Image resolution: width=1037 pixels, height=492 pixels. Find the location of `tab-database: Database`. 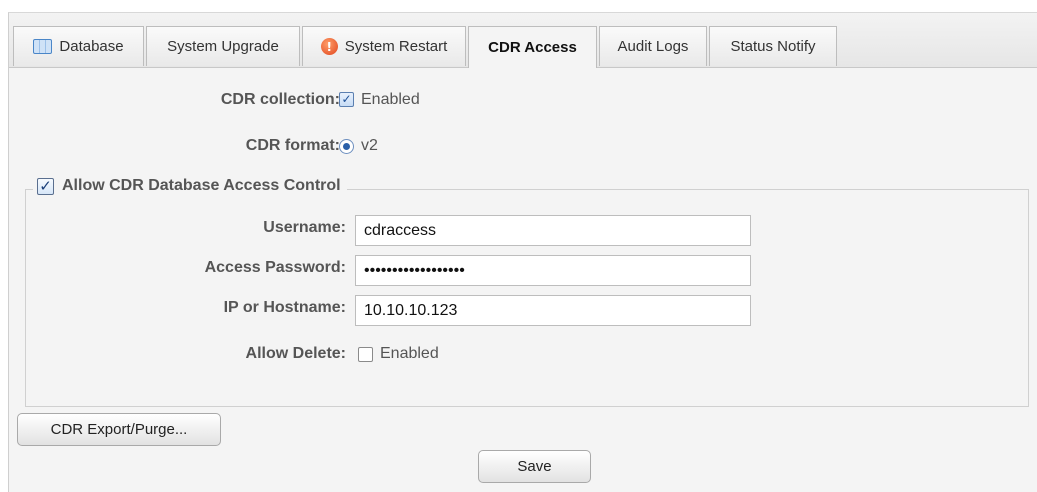

tab-database: Database is located at coordinates (78, 46).